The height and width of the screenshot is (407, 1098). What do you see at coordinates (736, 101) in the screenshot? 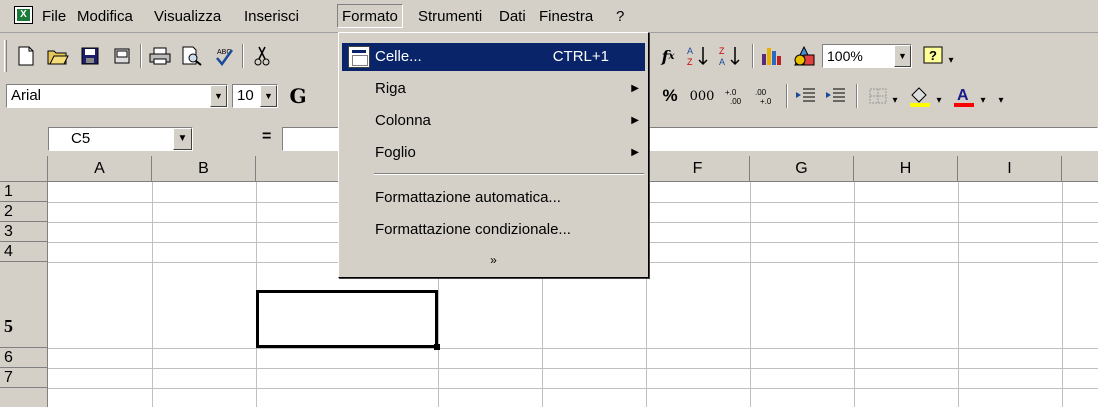
I see `svg-text: .00` at bounding box center [736, 101].